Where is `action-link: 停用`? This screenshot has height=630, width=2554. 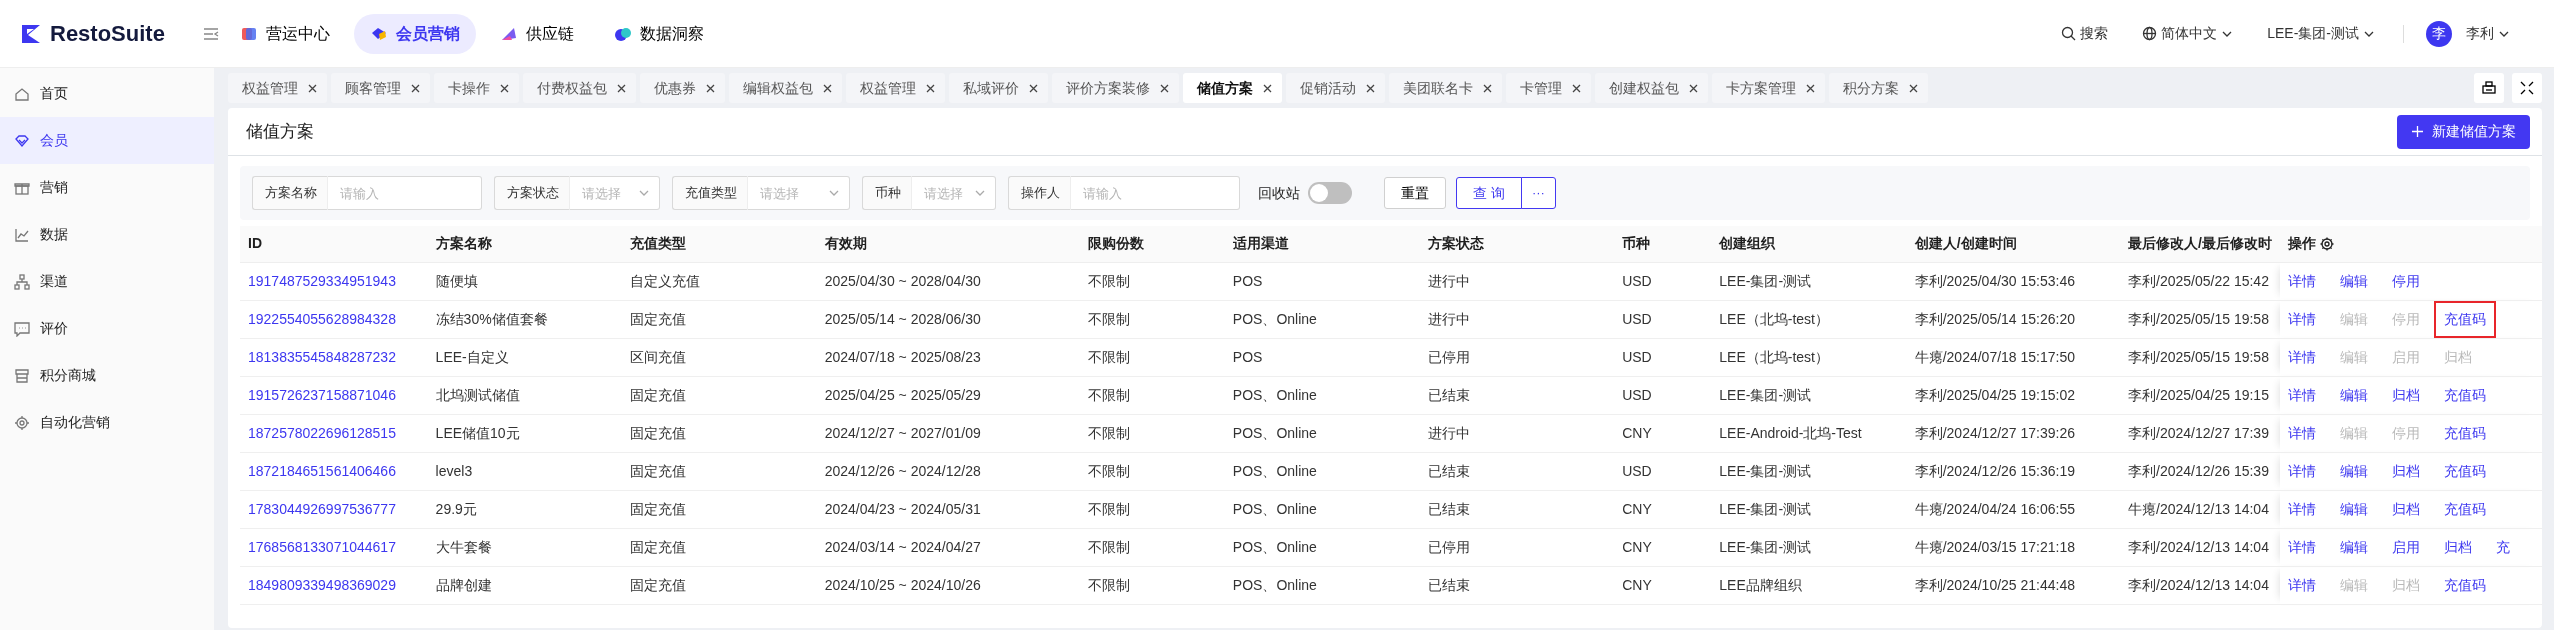 action-link: 停用 is located at coordinates (2405, 281).